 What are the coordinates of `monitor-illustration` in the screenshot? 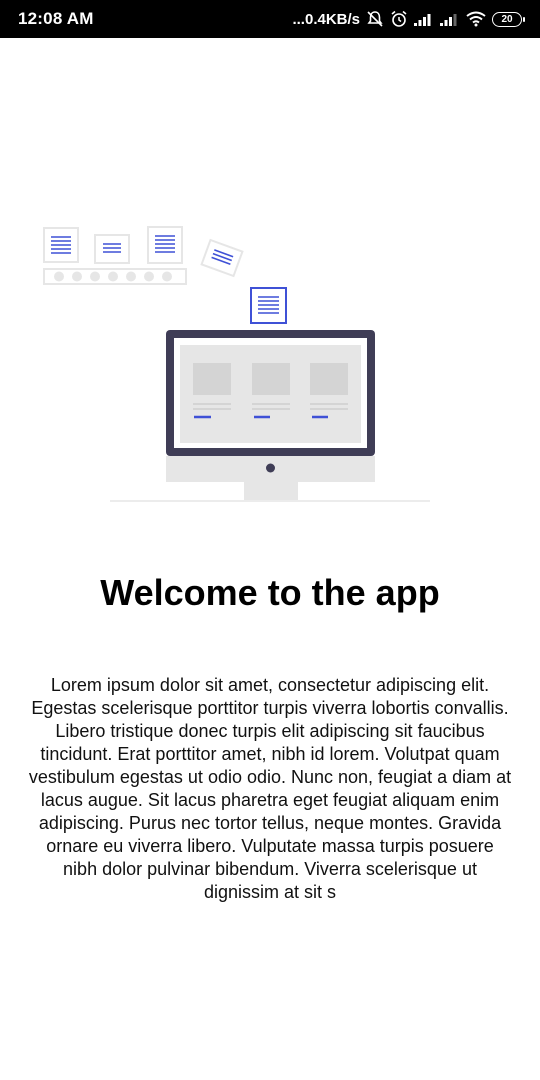 It's located at (270, 416).